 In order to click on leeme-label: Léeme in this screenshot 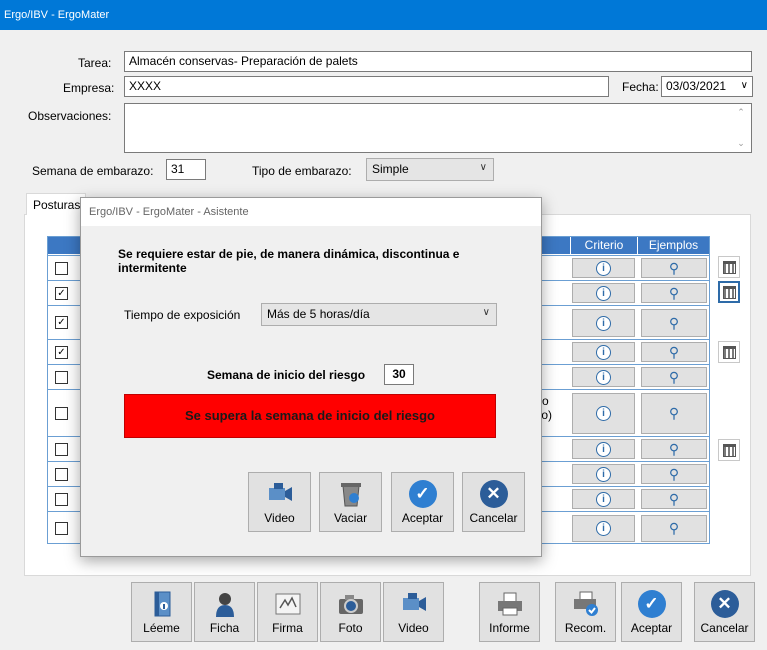, I will do `click(161, 628)`.